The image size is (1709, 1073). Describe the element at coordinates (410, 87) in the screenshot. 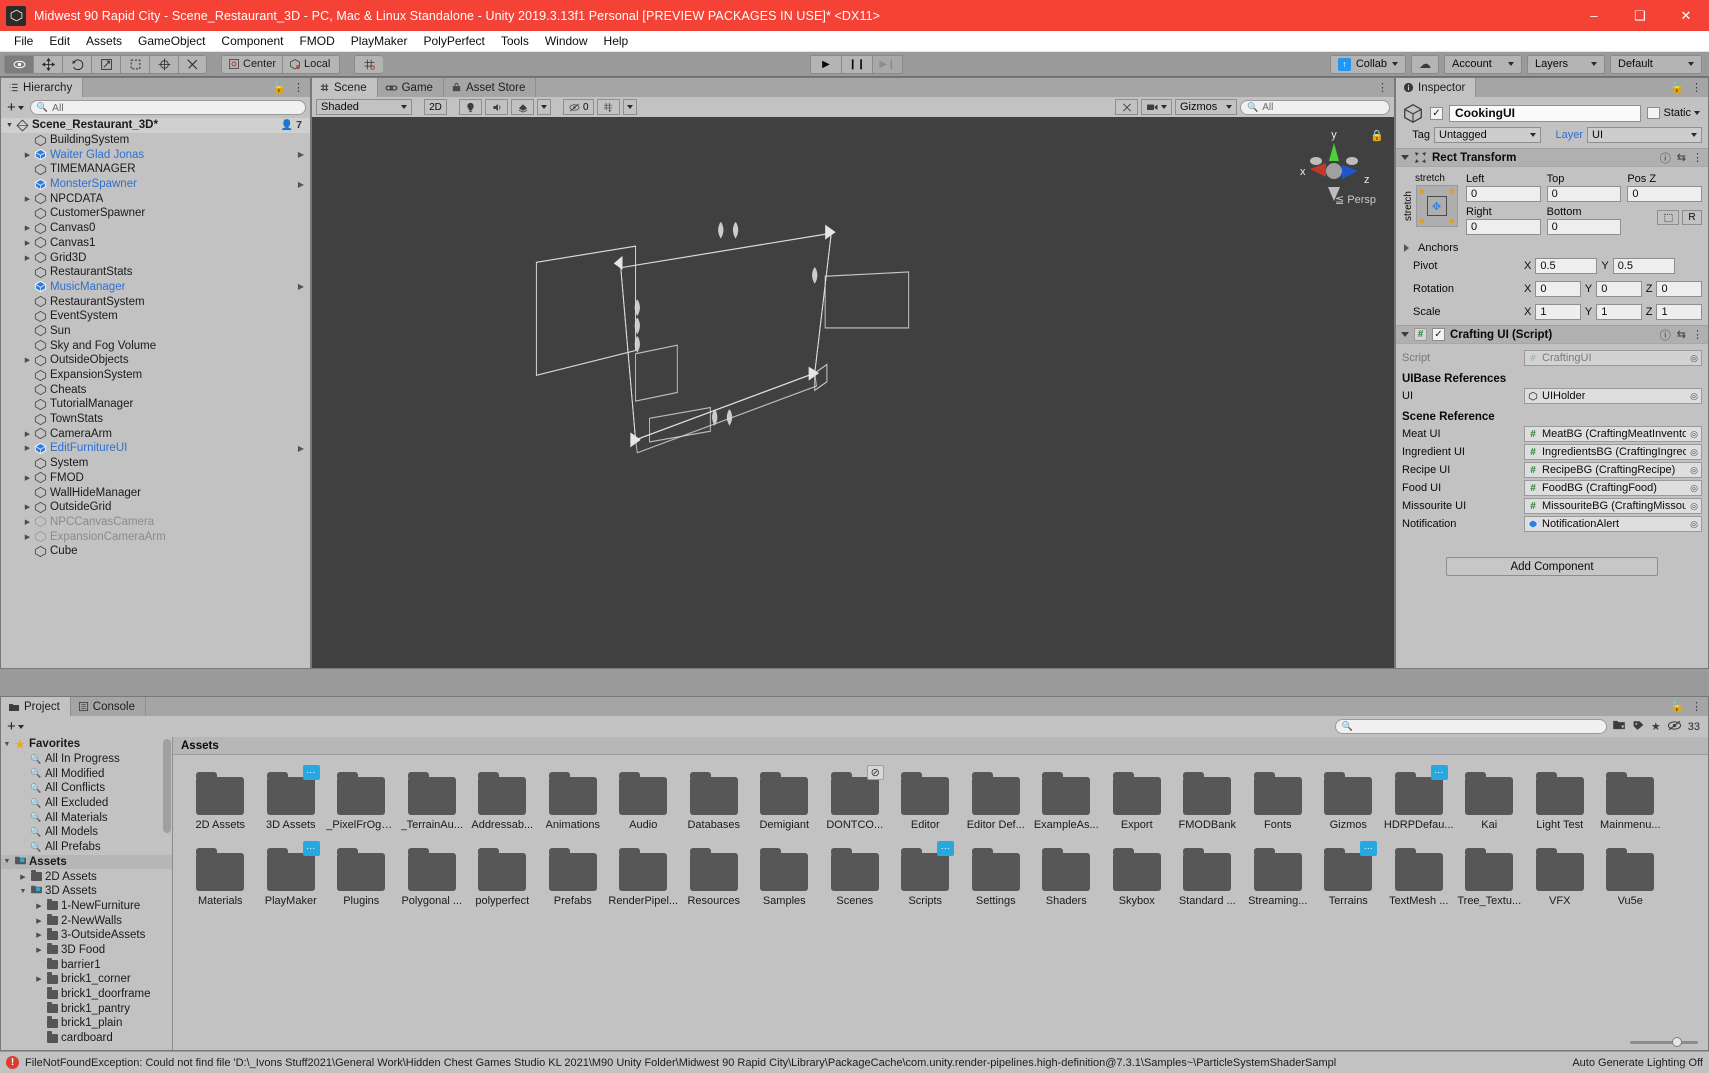

I see `tab-game: Game` at that location.